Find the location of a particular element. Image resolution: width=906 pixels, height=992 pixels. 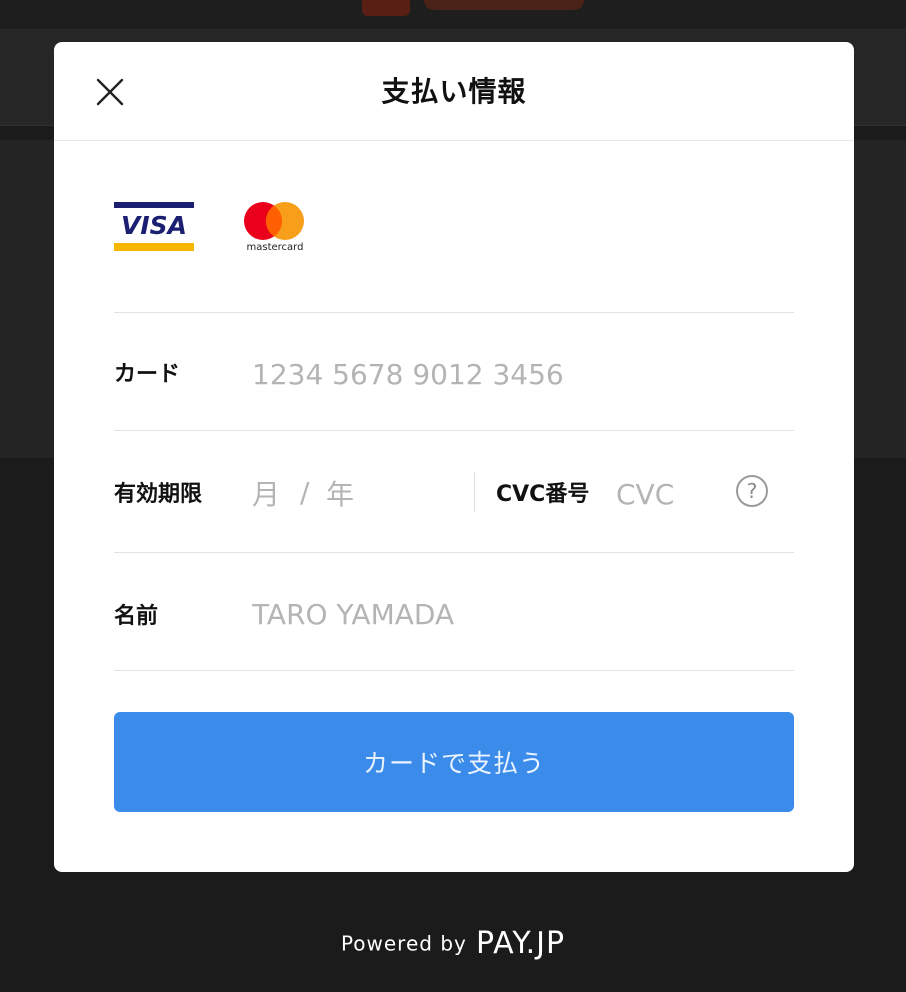

mastercard-logo-icon: mastercard is located at coordinates (275, 230).